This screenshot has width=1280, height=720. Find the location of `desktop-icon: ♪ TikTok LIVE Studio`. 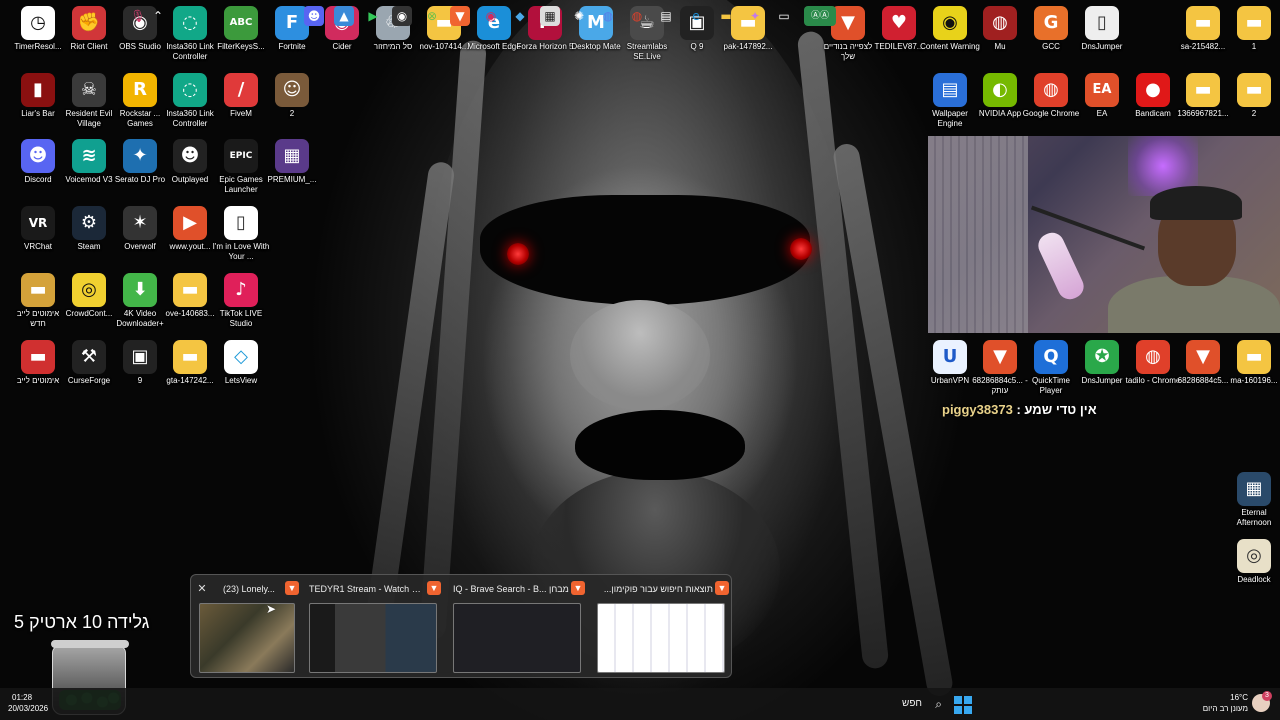

desktop-icon: ♪ TikTok LIVE Studio is located at coordinates (241, 299).